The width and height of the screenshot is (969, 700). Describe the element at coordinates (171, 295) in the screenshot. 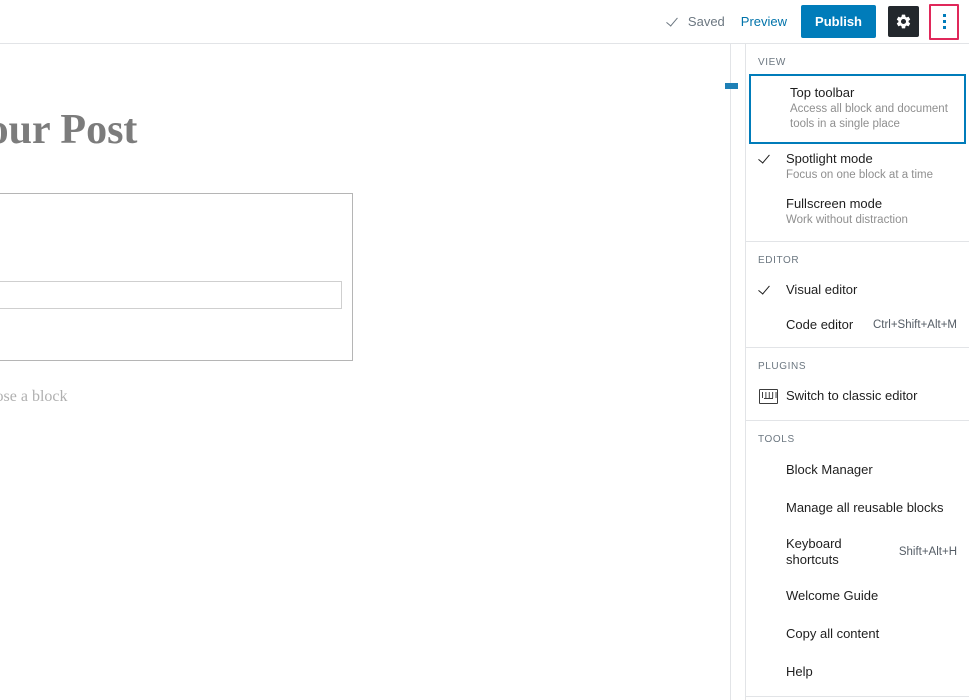

I see `block-search-input` at that location.